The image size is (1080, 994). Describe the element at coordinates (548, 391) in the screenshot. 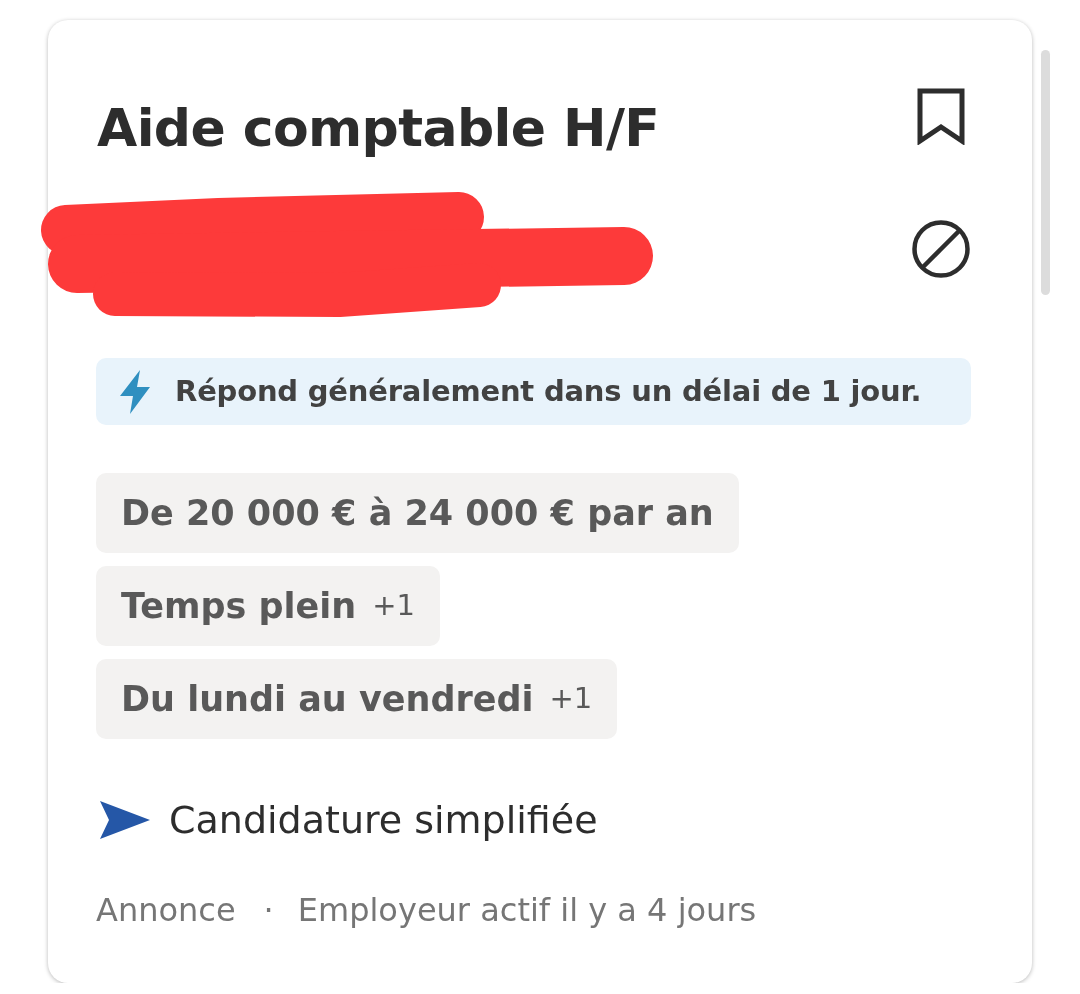

I see `response-time-text: Répond généralement dans un délai de 1 jour.` at that location.